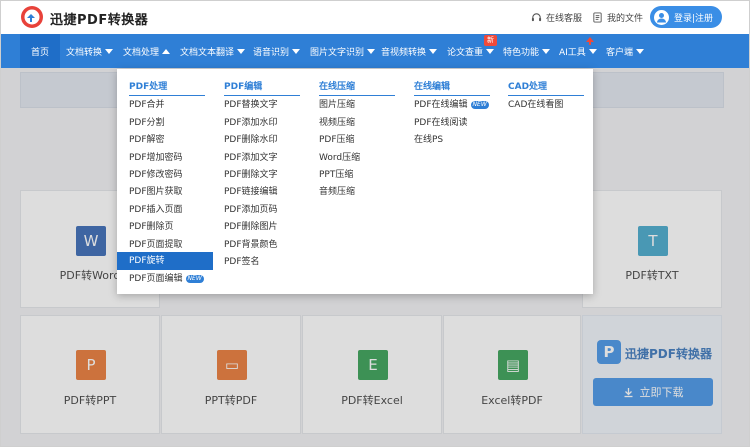 The height and width of the screenshot is (447, 750). I want to click on brand-name: 迅捷PDF转换器, so click(99, 18).